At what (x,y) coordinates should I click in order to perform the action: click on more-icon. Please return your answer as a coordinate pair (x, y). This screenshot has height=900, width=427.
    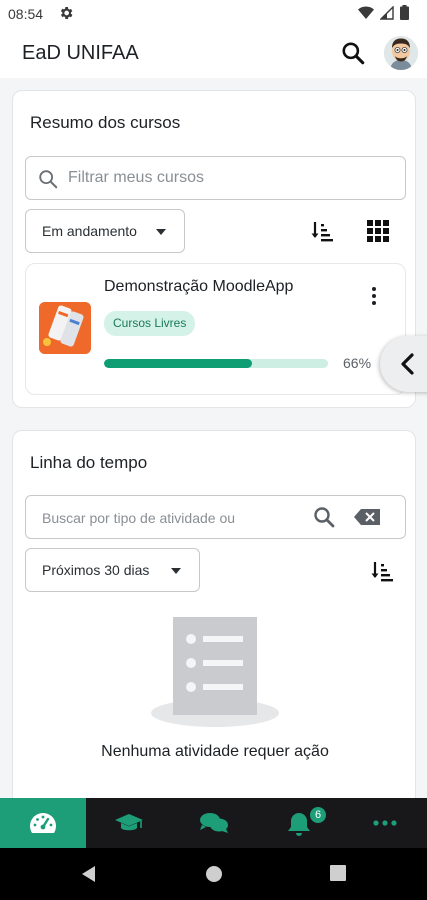
    Looking at the image, I should click on (384, 823).